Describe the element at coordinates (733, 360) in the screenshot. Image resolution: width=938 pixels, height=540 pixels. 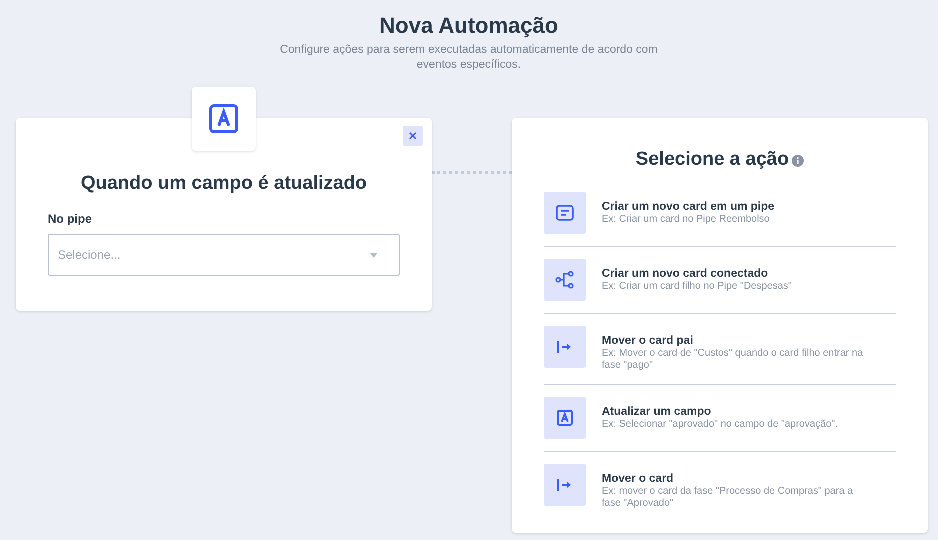
I see `action-example: Ex: Mover o card de "Custos" quando o card filho entrar na fase "pago"` at that location.